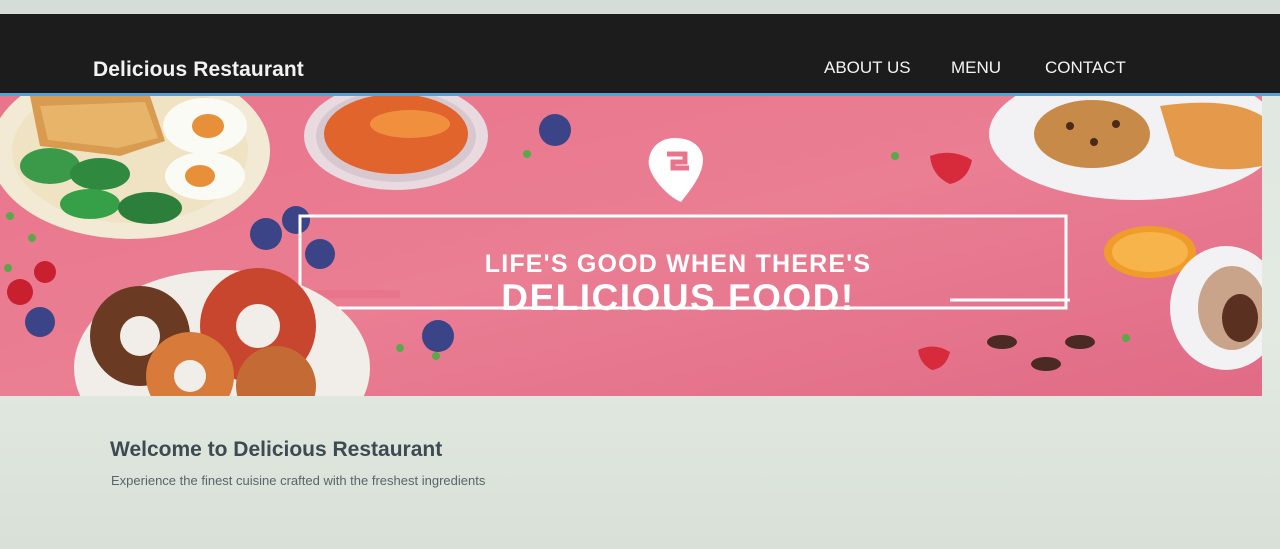  What do you see at coordinates (976, 68) in the screenshot?
I see `nav-menu-link: MENU` at bounding box center [976, 68].